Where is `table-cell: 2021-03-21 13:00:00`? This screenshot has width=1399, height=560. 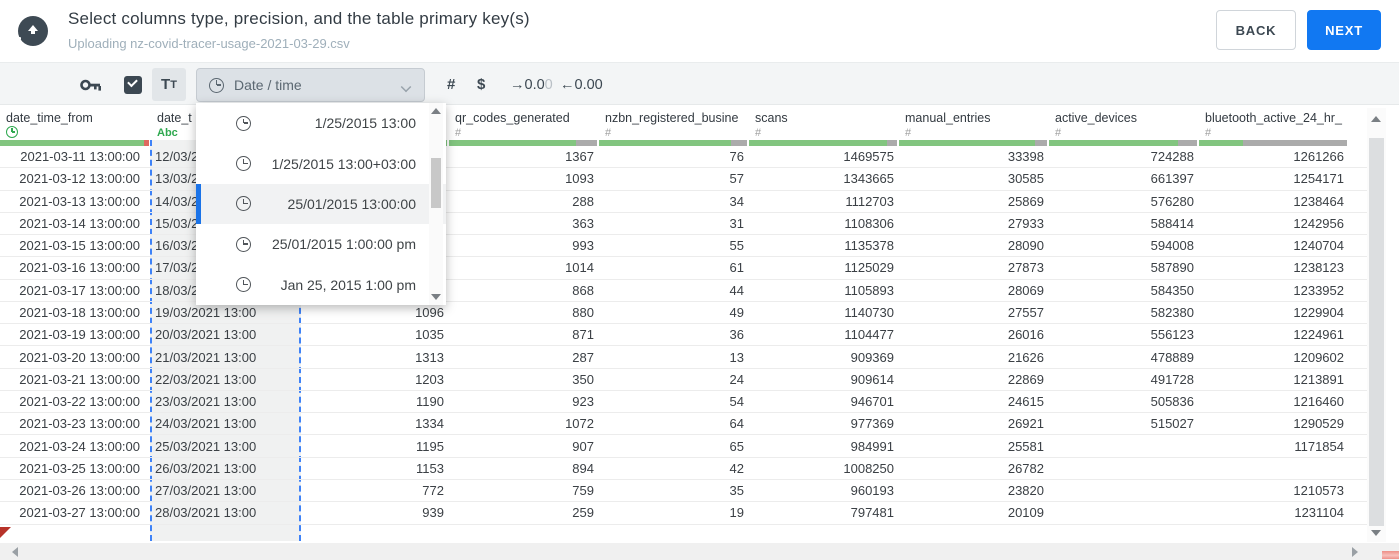
table-cell: 2021-03-21 13:00:00 is located at coordinates (79, 379).